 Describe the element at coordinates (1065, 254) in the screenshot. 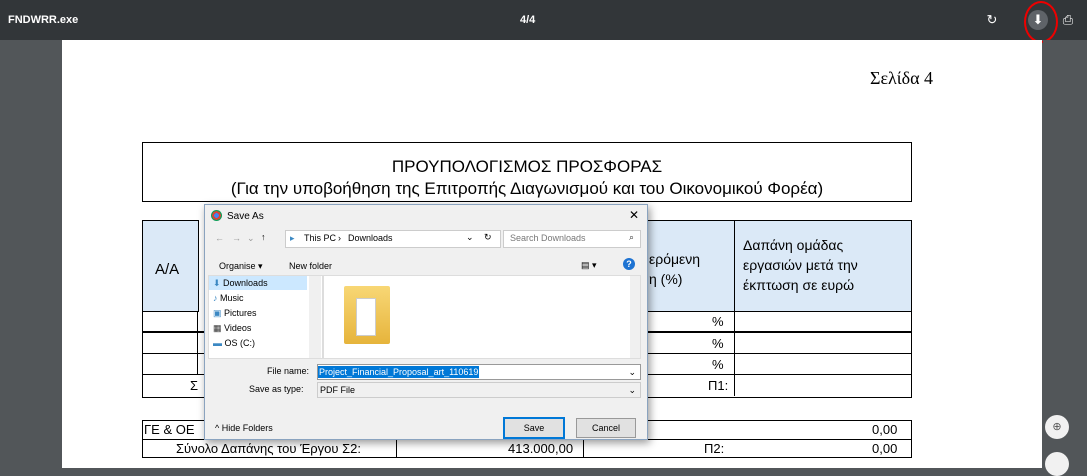

I see `scrollbar` at that location.